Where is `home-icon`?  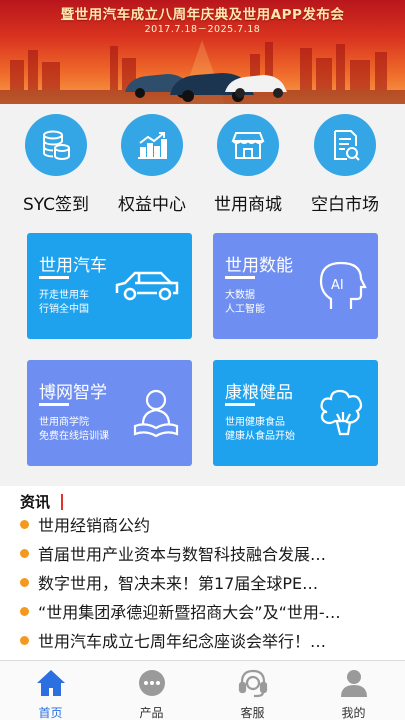
home-icon is located at coordinates (50, 683).